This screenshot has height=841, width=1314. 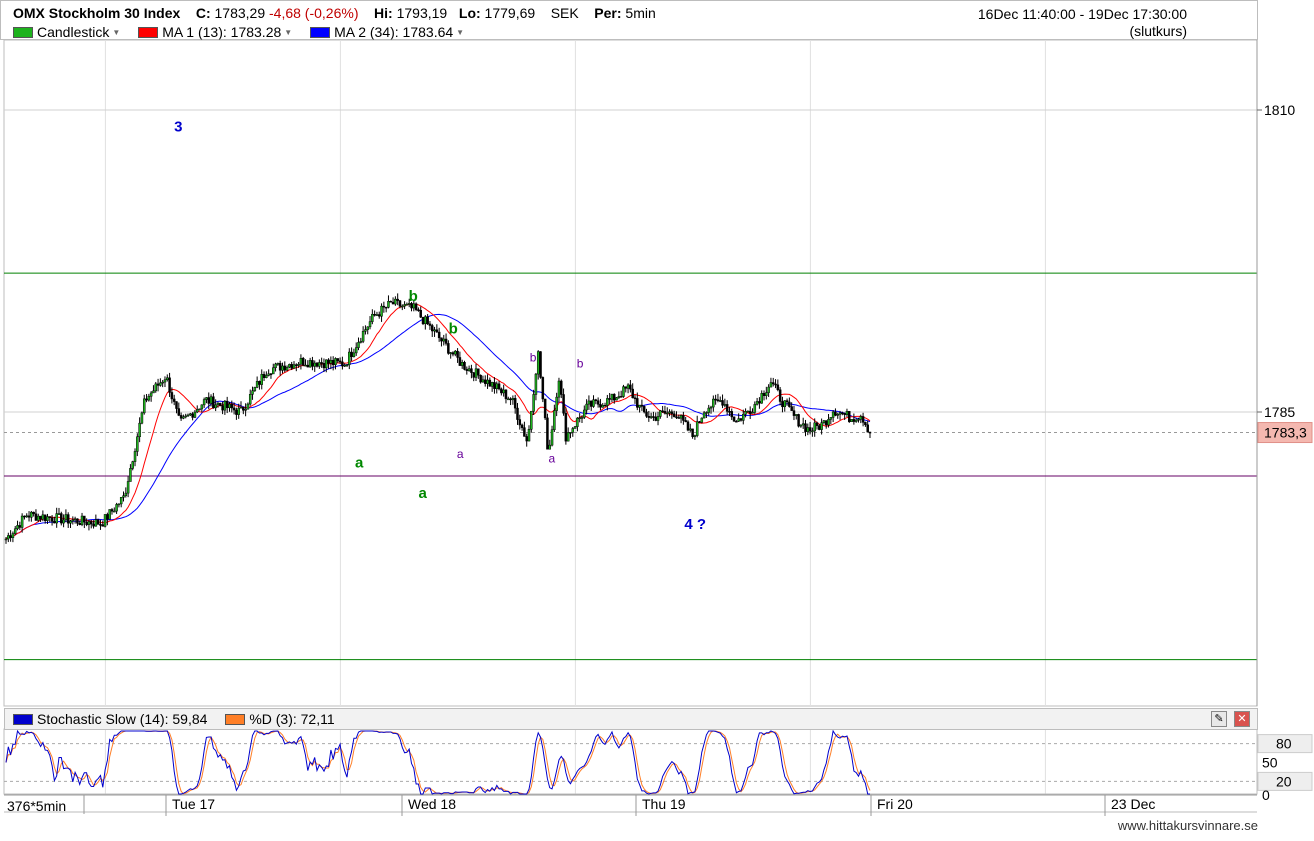 I want to click on close-icon: ✕, so click(x=1242, y=719).